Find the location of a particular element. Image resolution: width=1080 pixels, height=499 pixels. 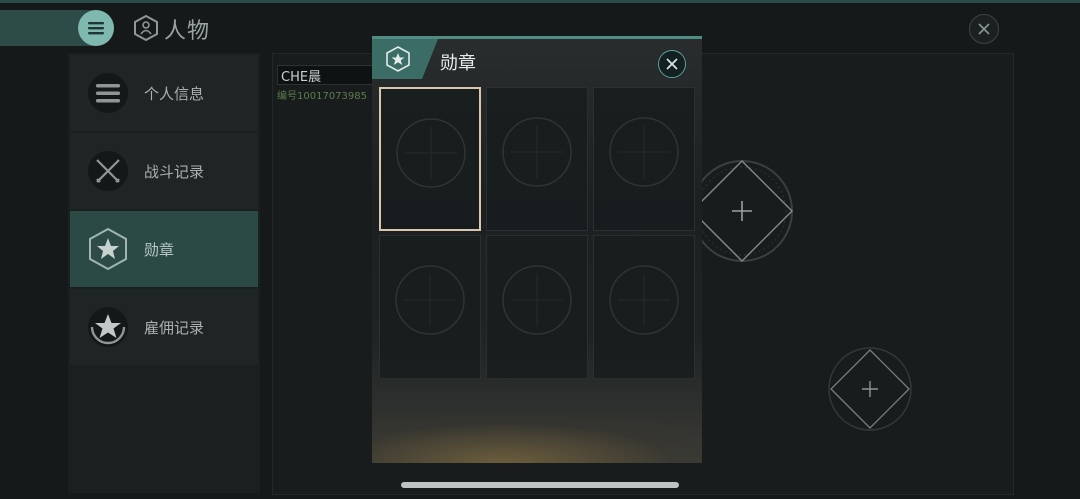

dialog-background-glow is located at coordinates (537, 439).